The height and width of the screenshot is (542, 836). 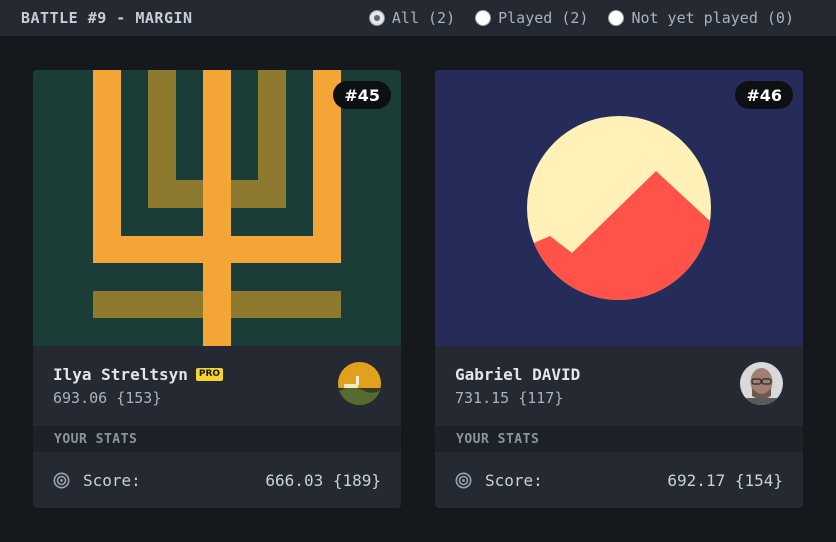 I want to click on level-number-badge: #45, so click(x=362, y=95).